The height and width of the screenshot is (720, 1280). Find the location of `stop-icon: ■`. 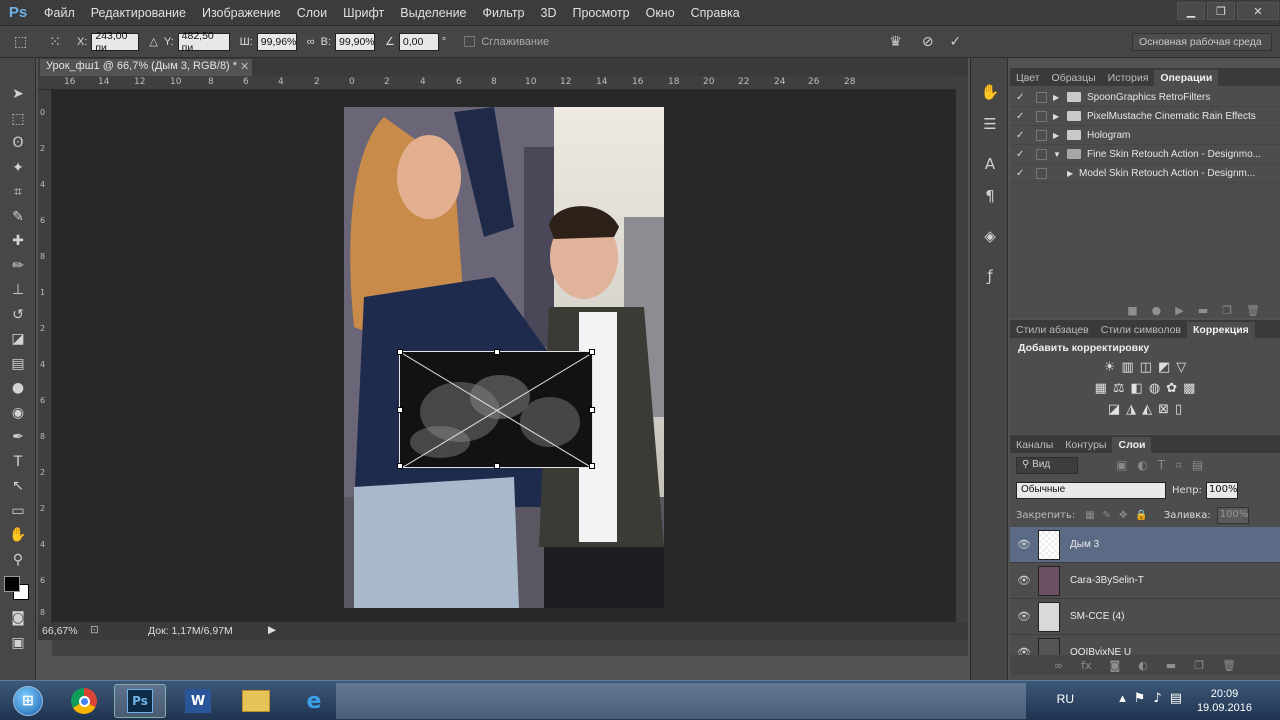

stop-icon: ■ is located at coordinates (1132, 310).